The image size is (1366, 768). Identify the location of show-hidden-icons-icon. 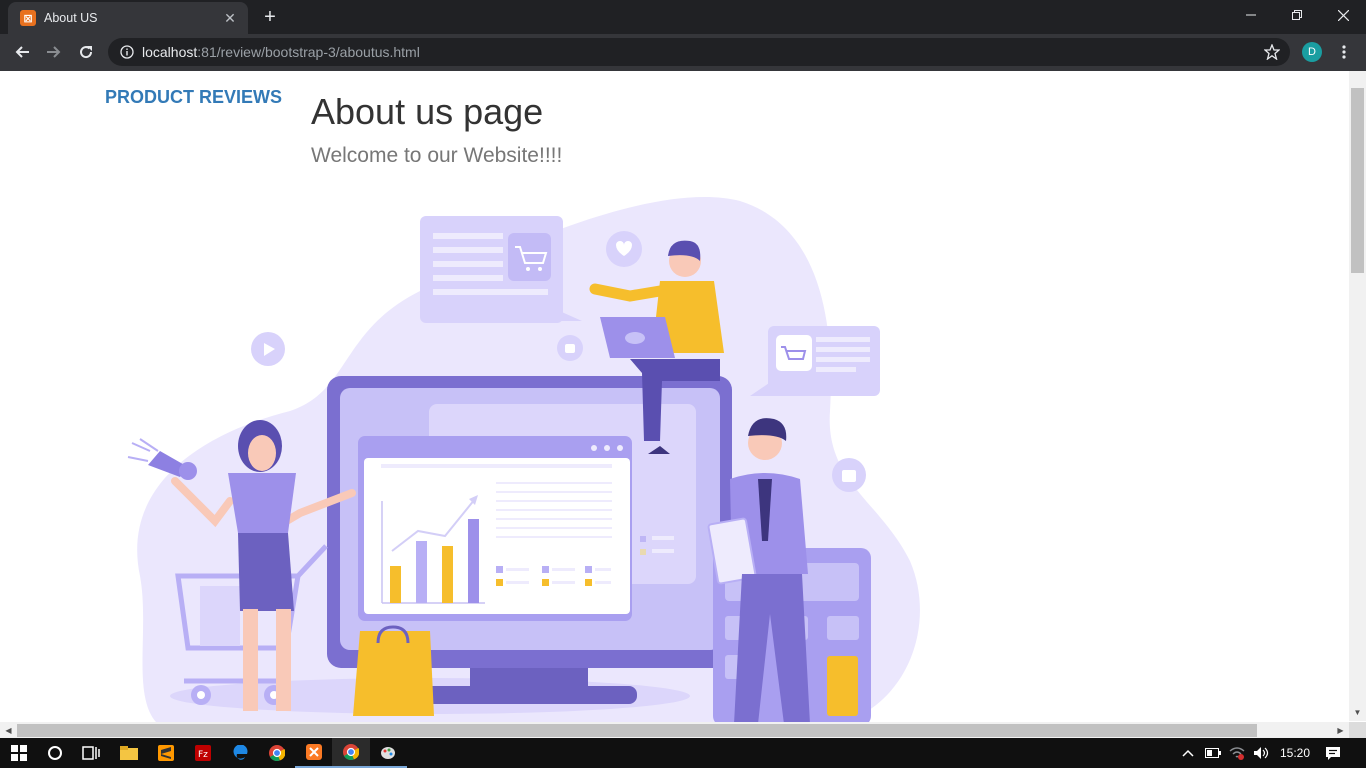
(1188, 753).